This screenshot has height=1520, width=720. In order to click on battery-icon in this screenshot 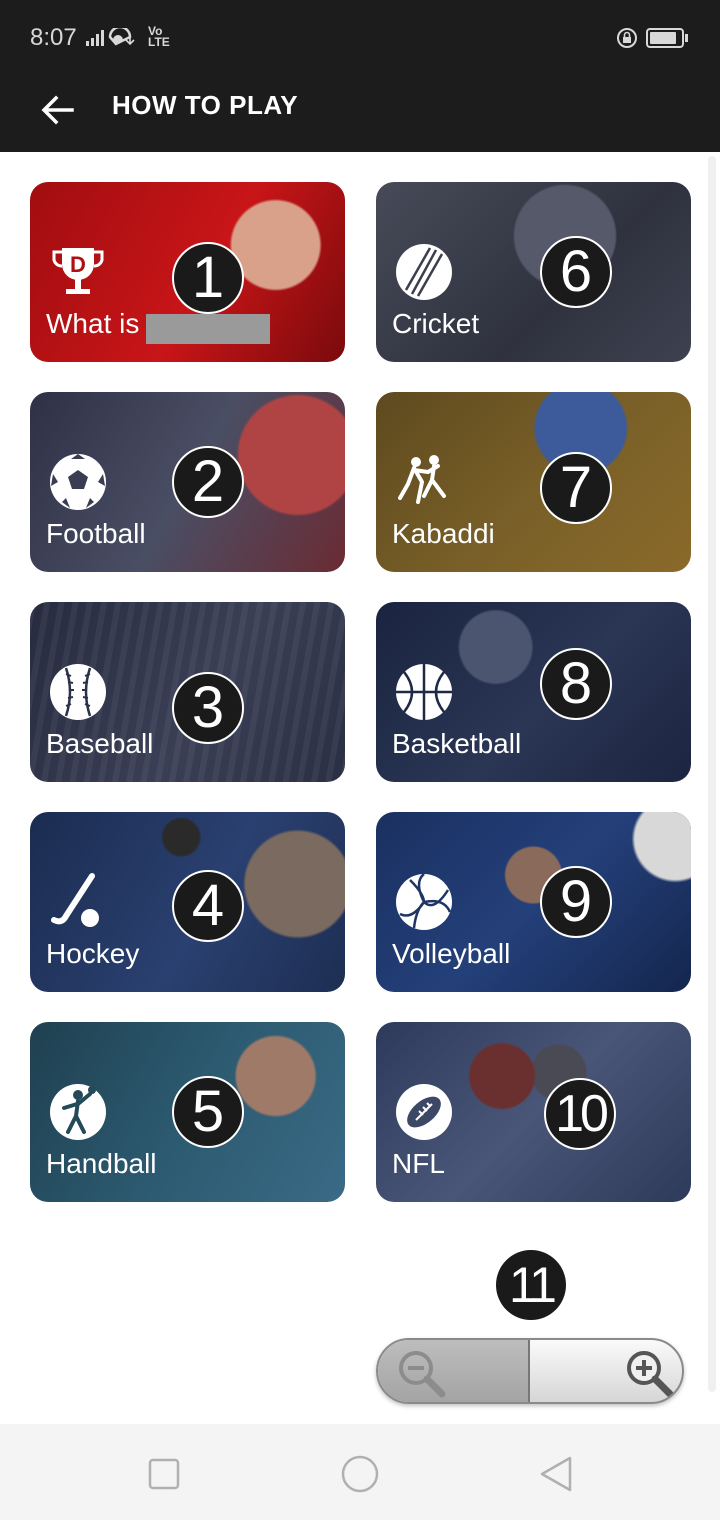, I will do `click(667, 38)`.